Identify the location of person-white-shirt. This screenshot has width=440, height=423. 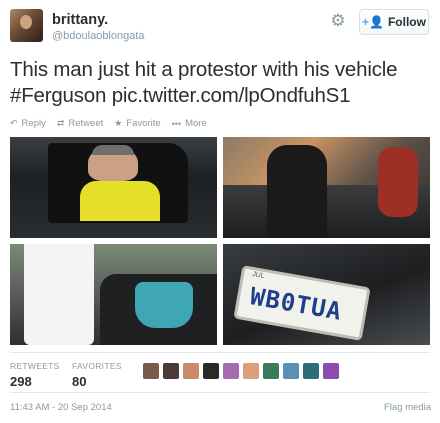
(59, 294).